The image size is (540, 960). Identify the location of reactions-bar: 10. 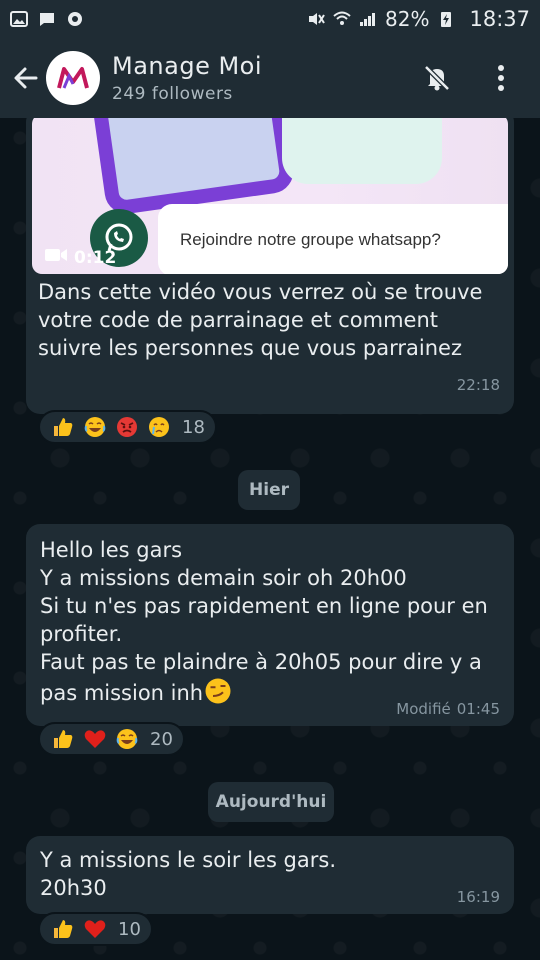
(95, 929).